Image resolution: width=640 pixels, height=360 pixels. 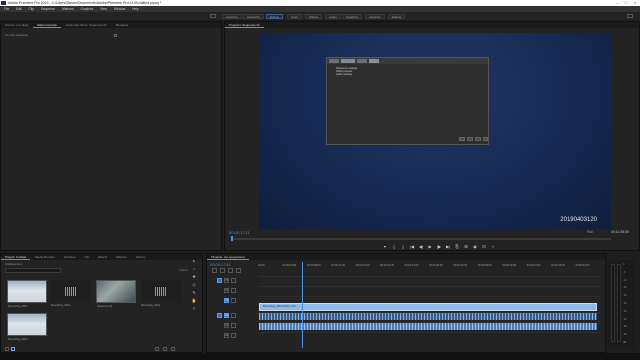 What do you see at coordinates (403, 247) in the screenshot?
I see `mark-out-icon: }` at bounding box center [403, 247].